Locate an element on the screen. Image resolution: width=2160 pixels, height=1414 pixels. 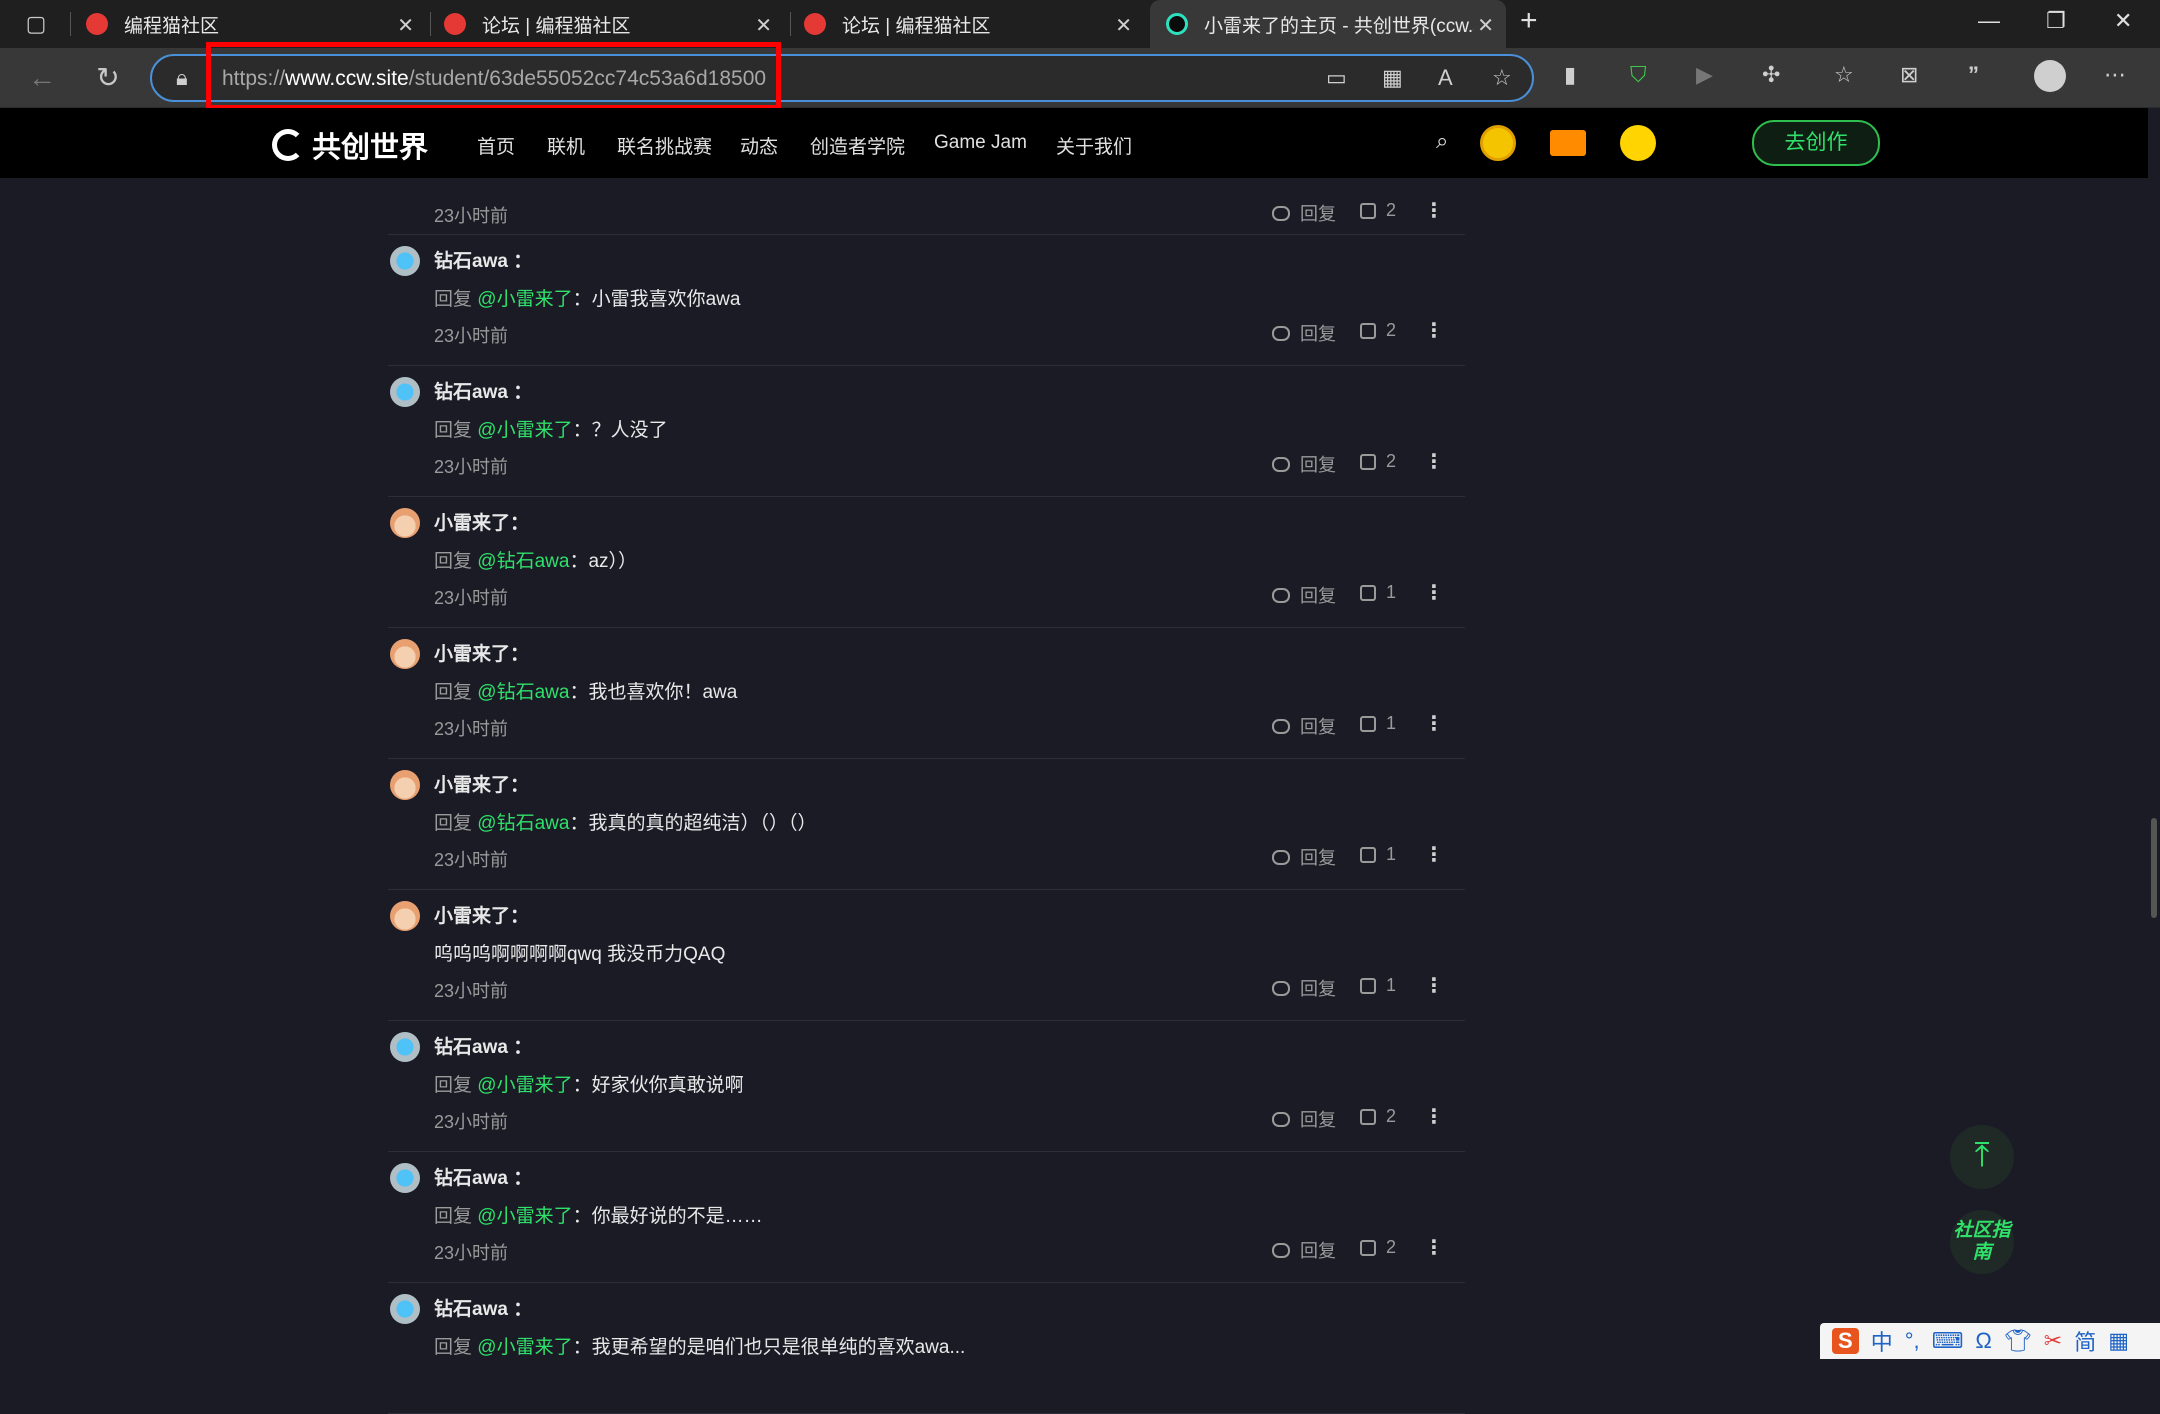
close-window-icon: ✕ is located at coordinates (2123, 21).